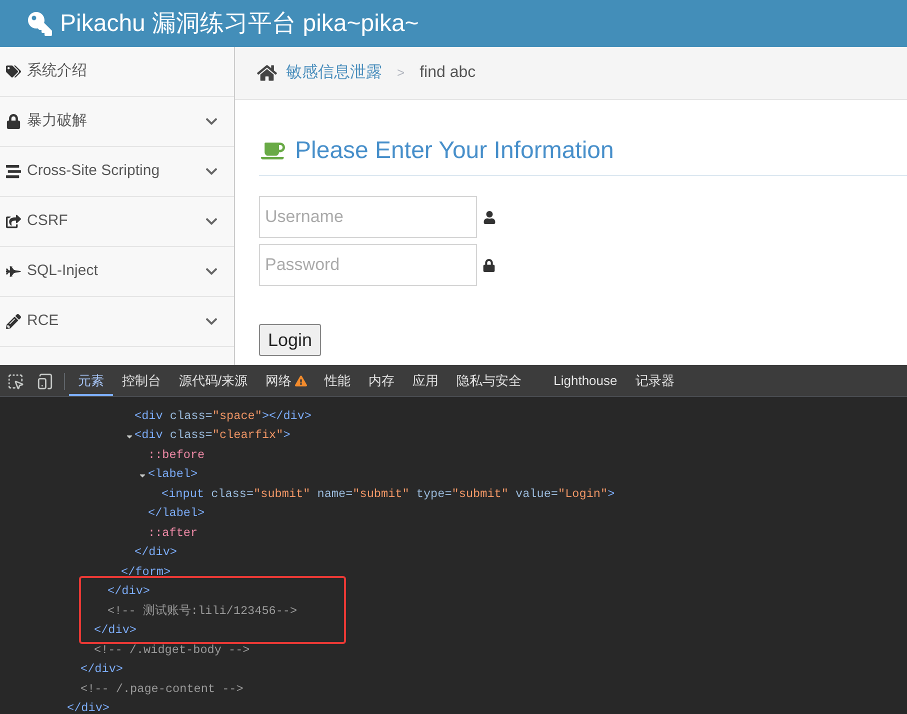 The height and width of the screenshot is (714, 907). Describe the element at coordinates (382, 381) in the screenshot. I see `devtools-tab: 内存` at that location.